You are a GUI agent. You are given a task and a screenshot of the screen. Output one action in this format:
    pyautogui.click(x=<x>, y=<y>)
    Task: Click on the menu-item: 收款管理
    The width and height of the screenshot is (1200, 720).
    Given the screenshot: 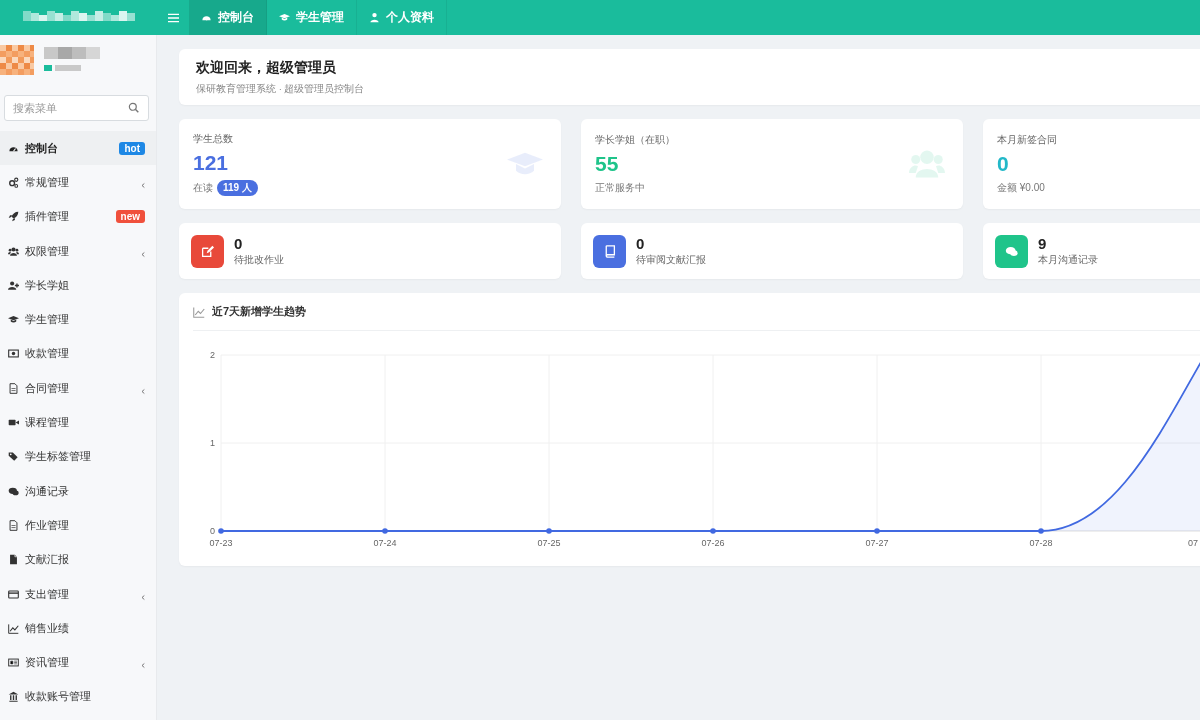 What is the action you would take?
    pyautogui.click(x=78, y=354)
    